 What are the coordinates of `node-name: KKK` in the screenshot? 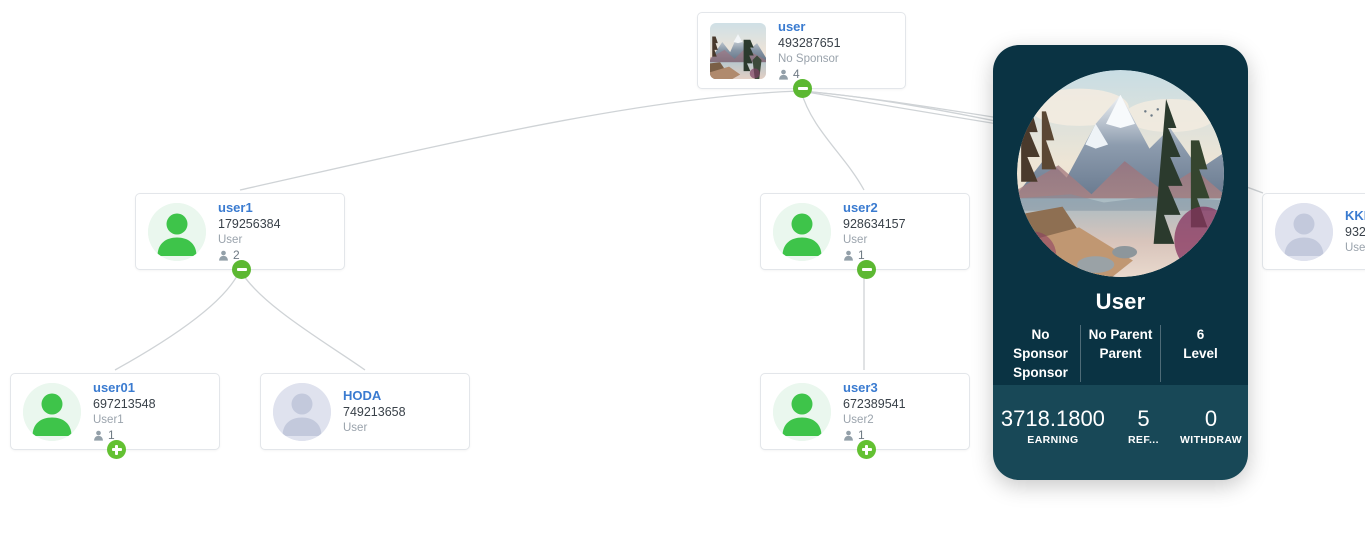 It's located at (1355, 215).